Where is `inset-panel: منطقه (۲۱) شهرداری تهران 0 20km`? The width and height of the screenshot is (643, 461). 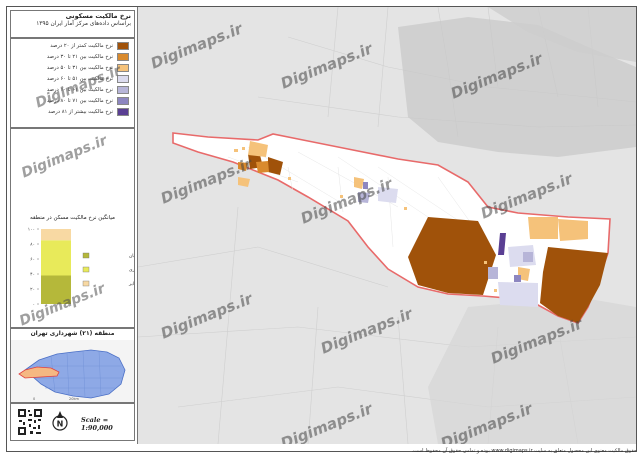 inset-panel: منطقه (۲۱) شهرداری تهران 0 20km is located at coordinates (72, 365).